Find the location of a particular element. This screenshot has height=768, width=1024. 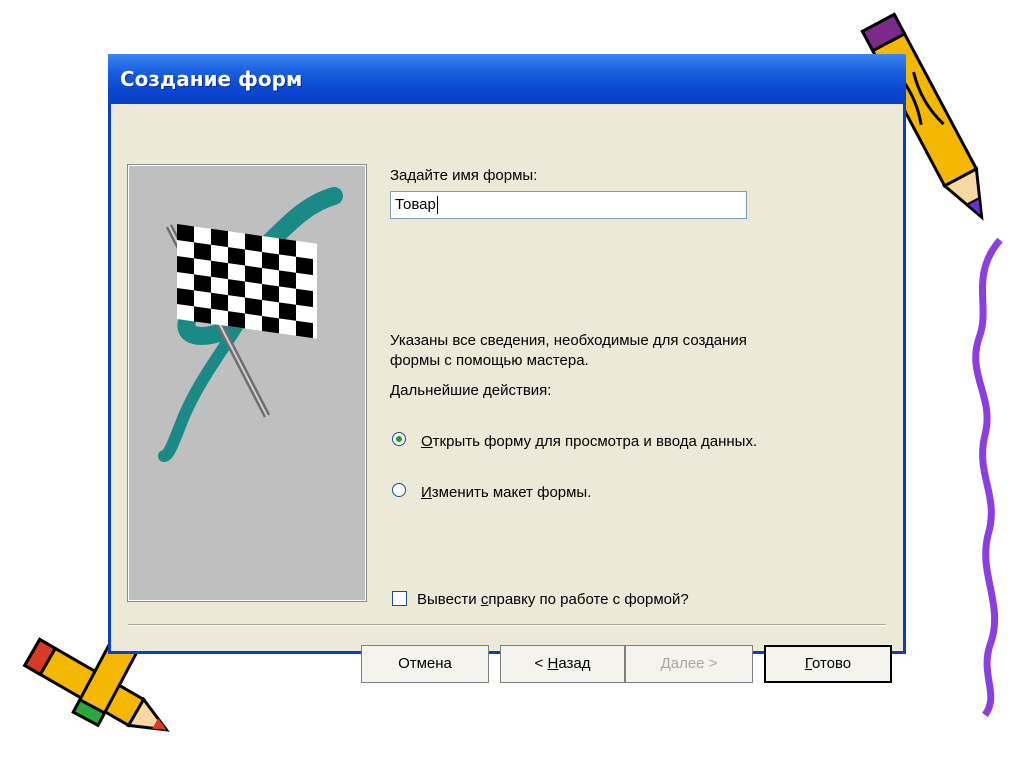

form-name-value: Товар is located at coordinates (415, 204).